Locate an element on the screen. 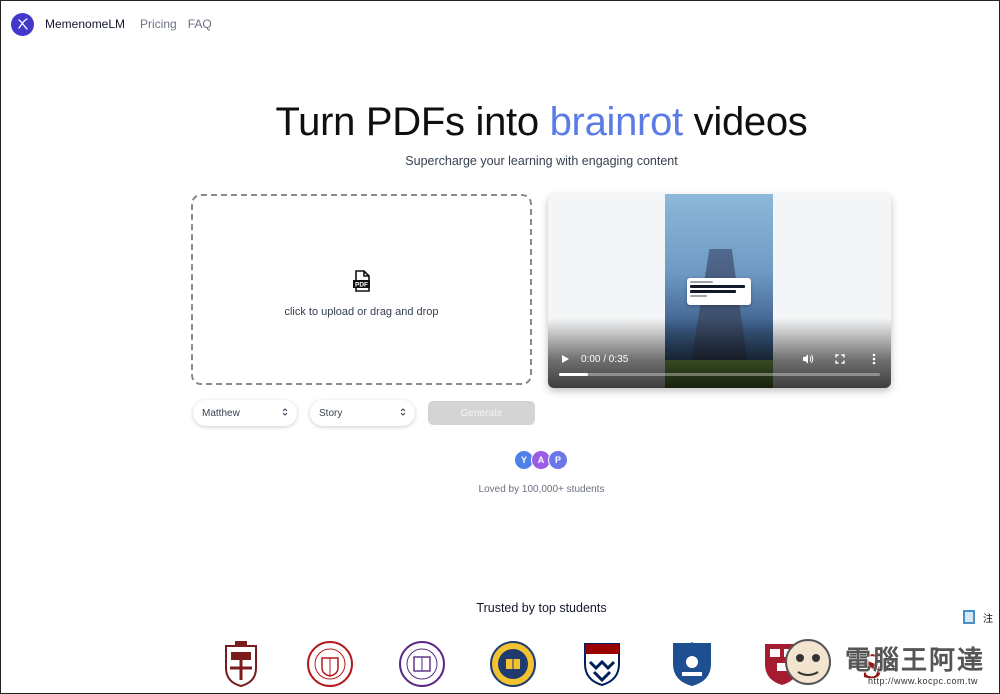 The width and height of the screenshot is (1000, 694). university-of-california-seal is located at coordinates (513, 664).